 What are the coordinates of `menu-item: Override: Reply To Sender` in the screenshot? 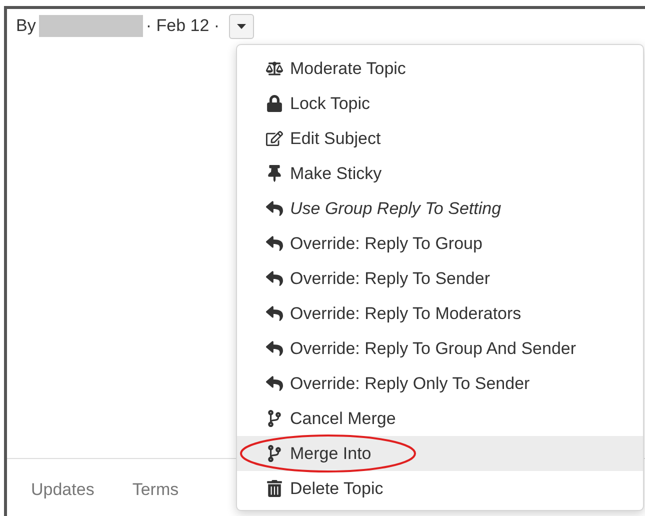 It's located at (440, 278).